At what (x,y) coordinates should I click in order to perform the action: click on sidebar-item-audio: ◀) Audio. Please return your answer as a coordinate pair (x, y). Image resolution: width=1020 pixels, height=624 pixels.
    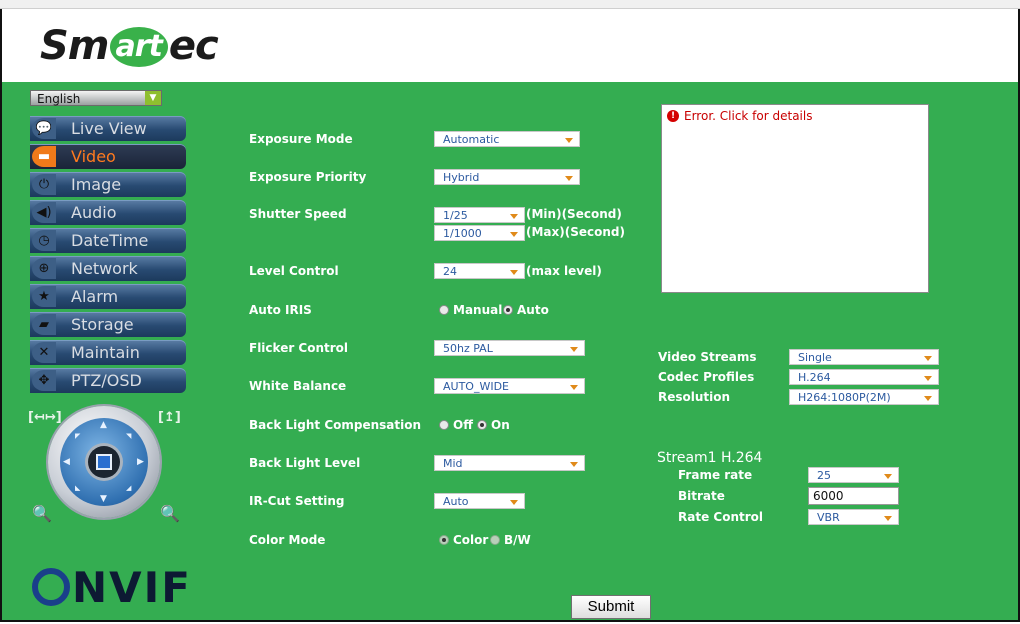
    Looking at the image, I should click on (108, 212).